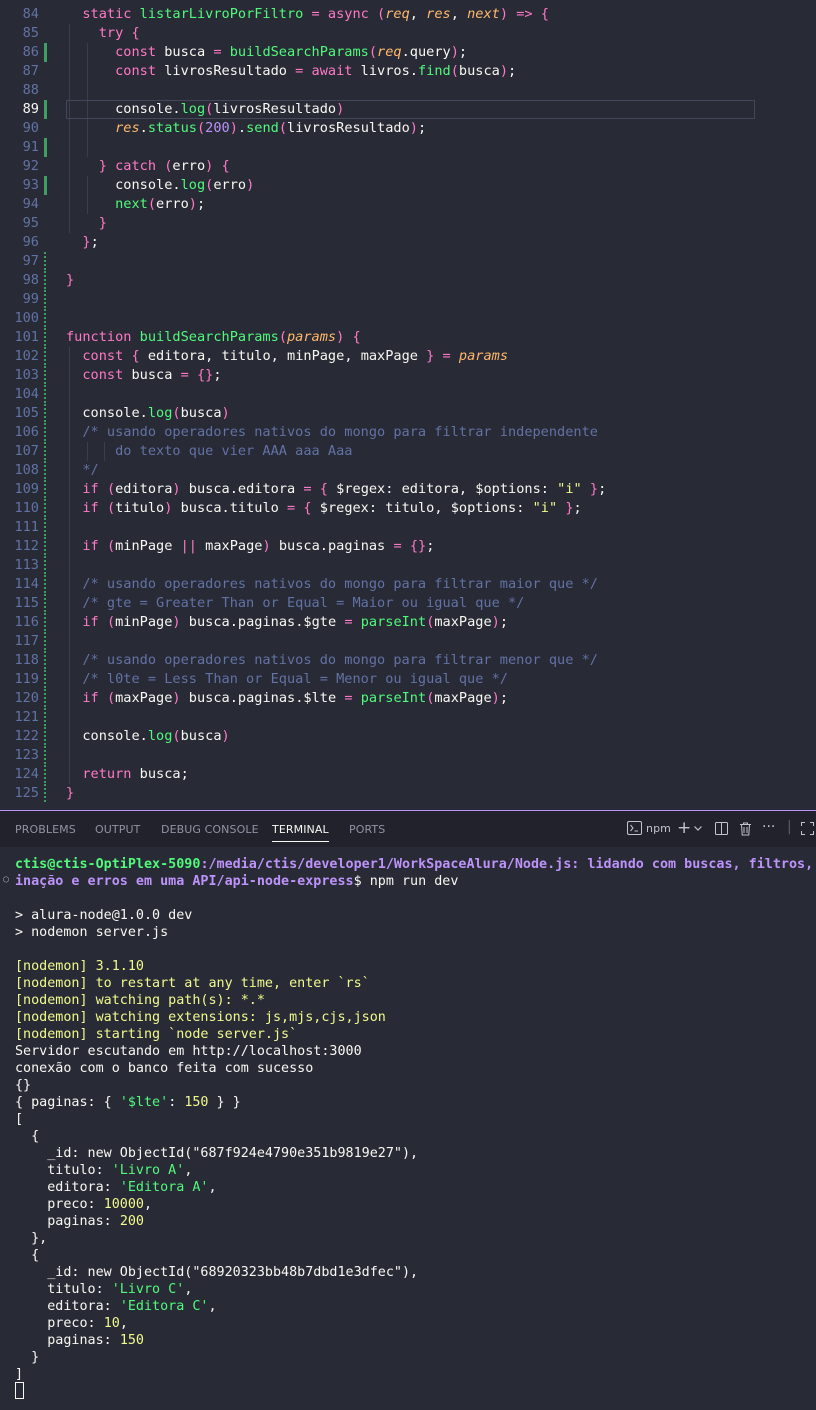 The height and width of the screenshot is (1410, 816). Describe the element at coordinates (408, 337) in the screenshot. I see `code-line: 101 function buildSearchParams(params) {` at that location.